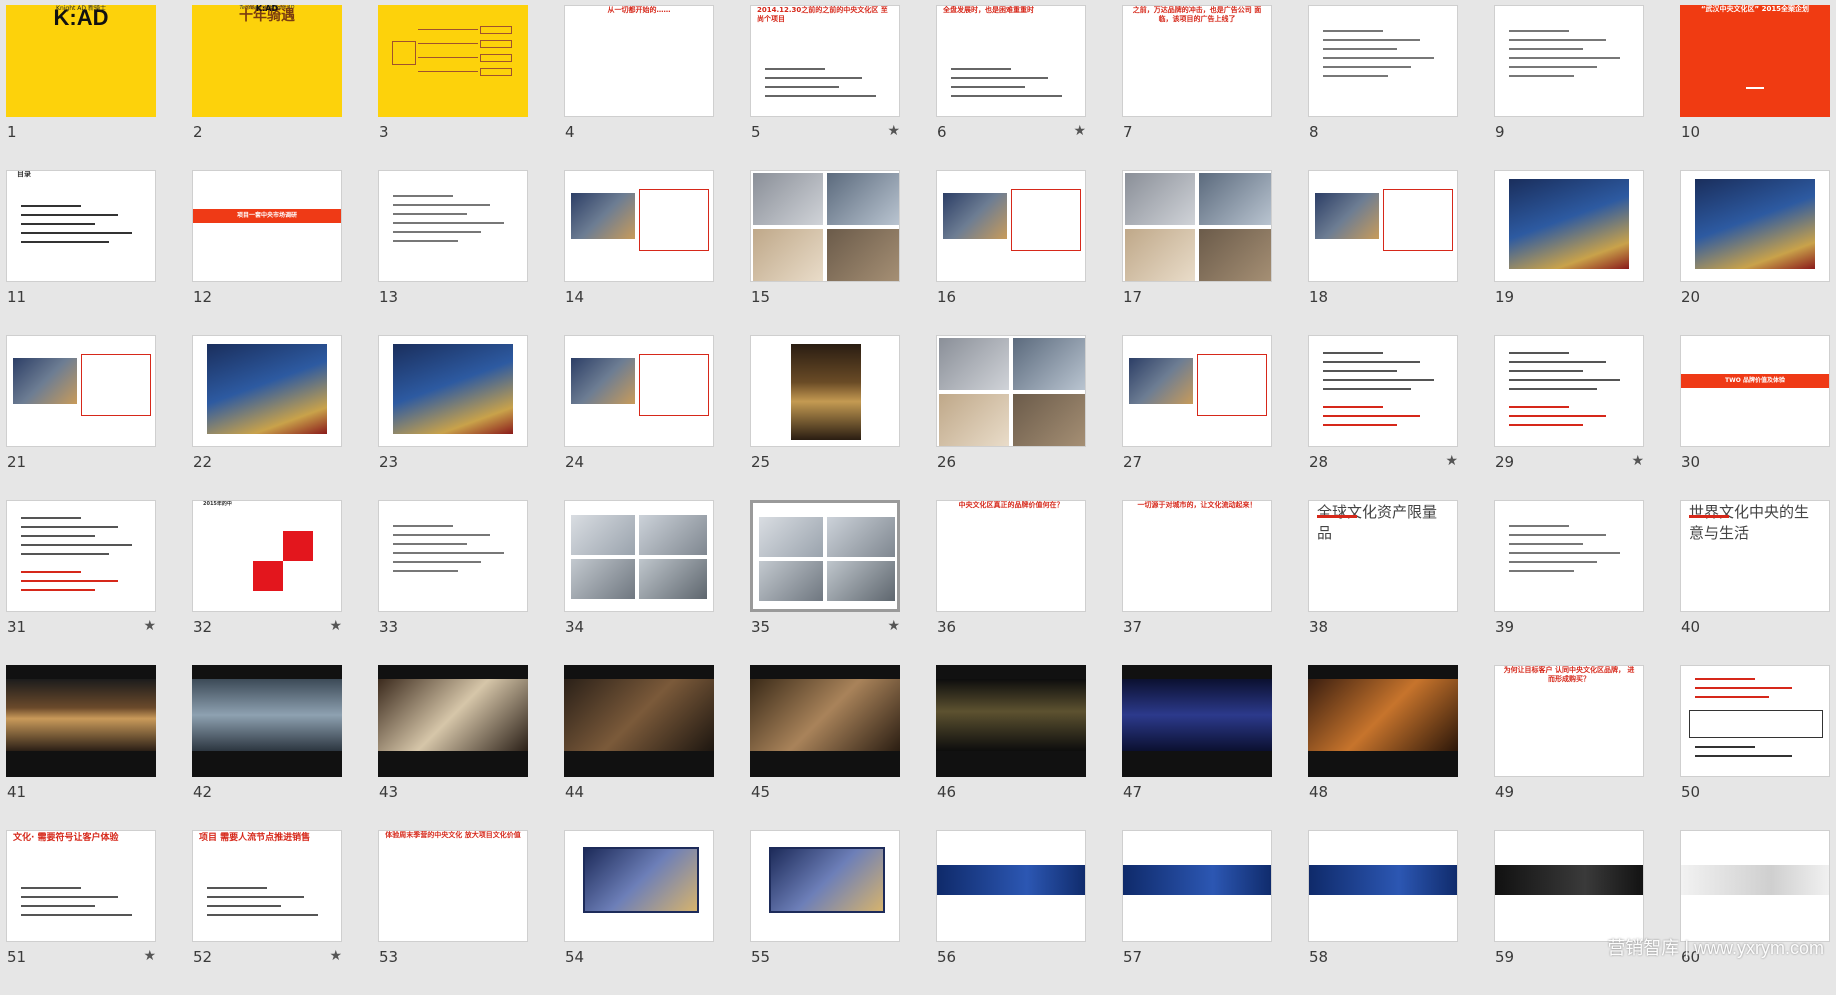 The image size is (1836, 995). I want to click on slide-preview: 之前，万达品牌的冲击，也是广告公司 面临，该项目的广告上线了, so click(1197, 61).